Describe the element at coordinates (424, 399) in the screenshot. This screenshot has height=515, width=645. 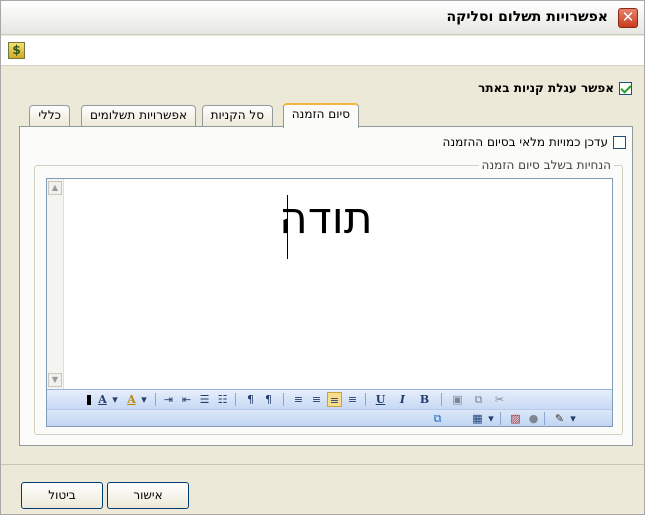
I see `bold-icon: B` at that location.